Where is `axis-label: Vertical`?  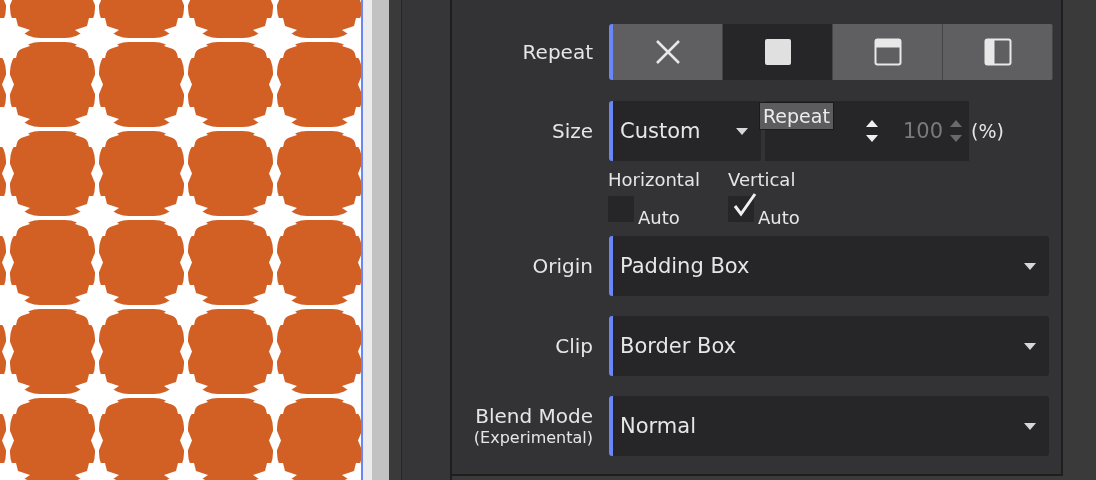
axis-label: Vertical is located at coordinates (762, 179).